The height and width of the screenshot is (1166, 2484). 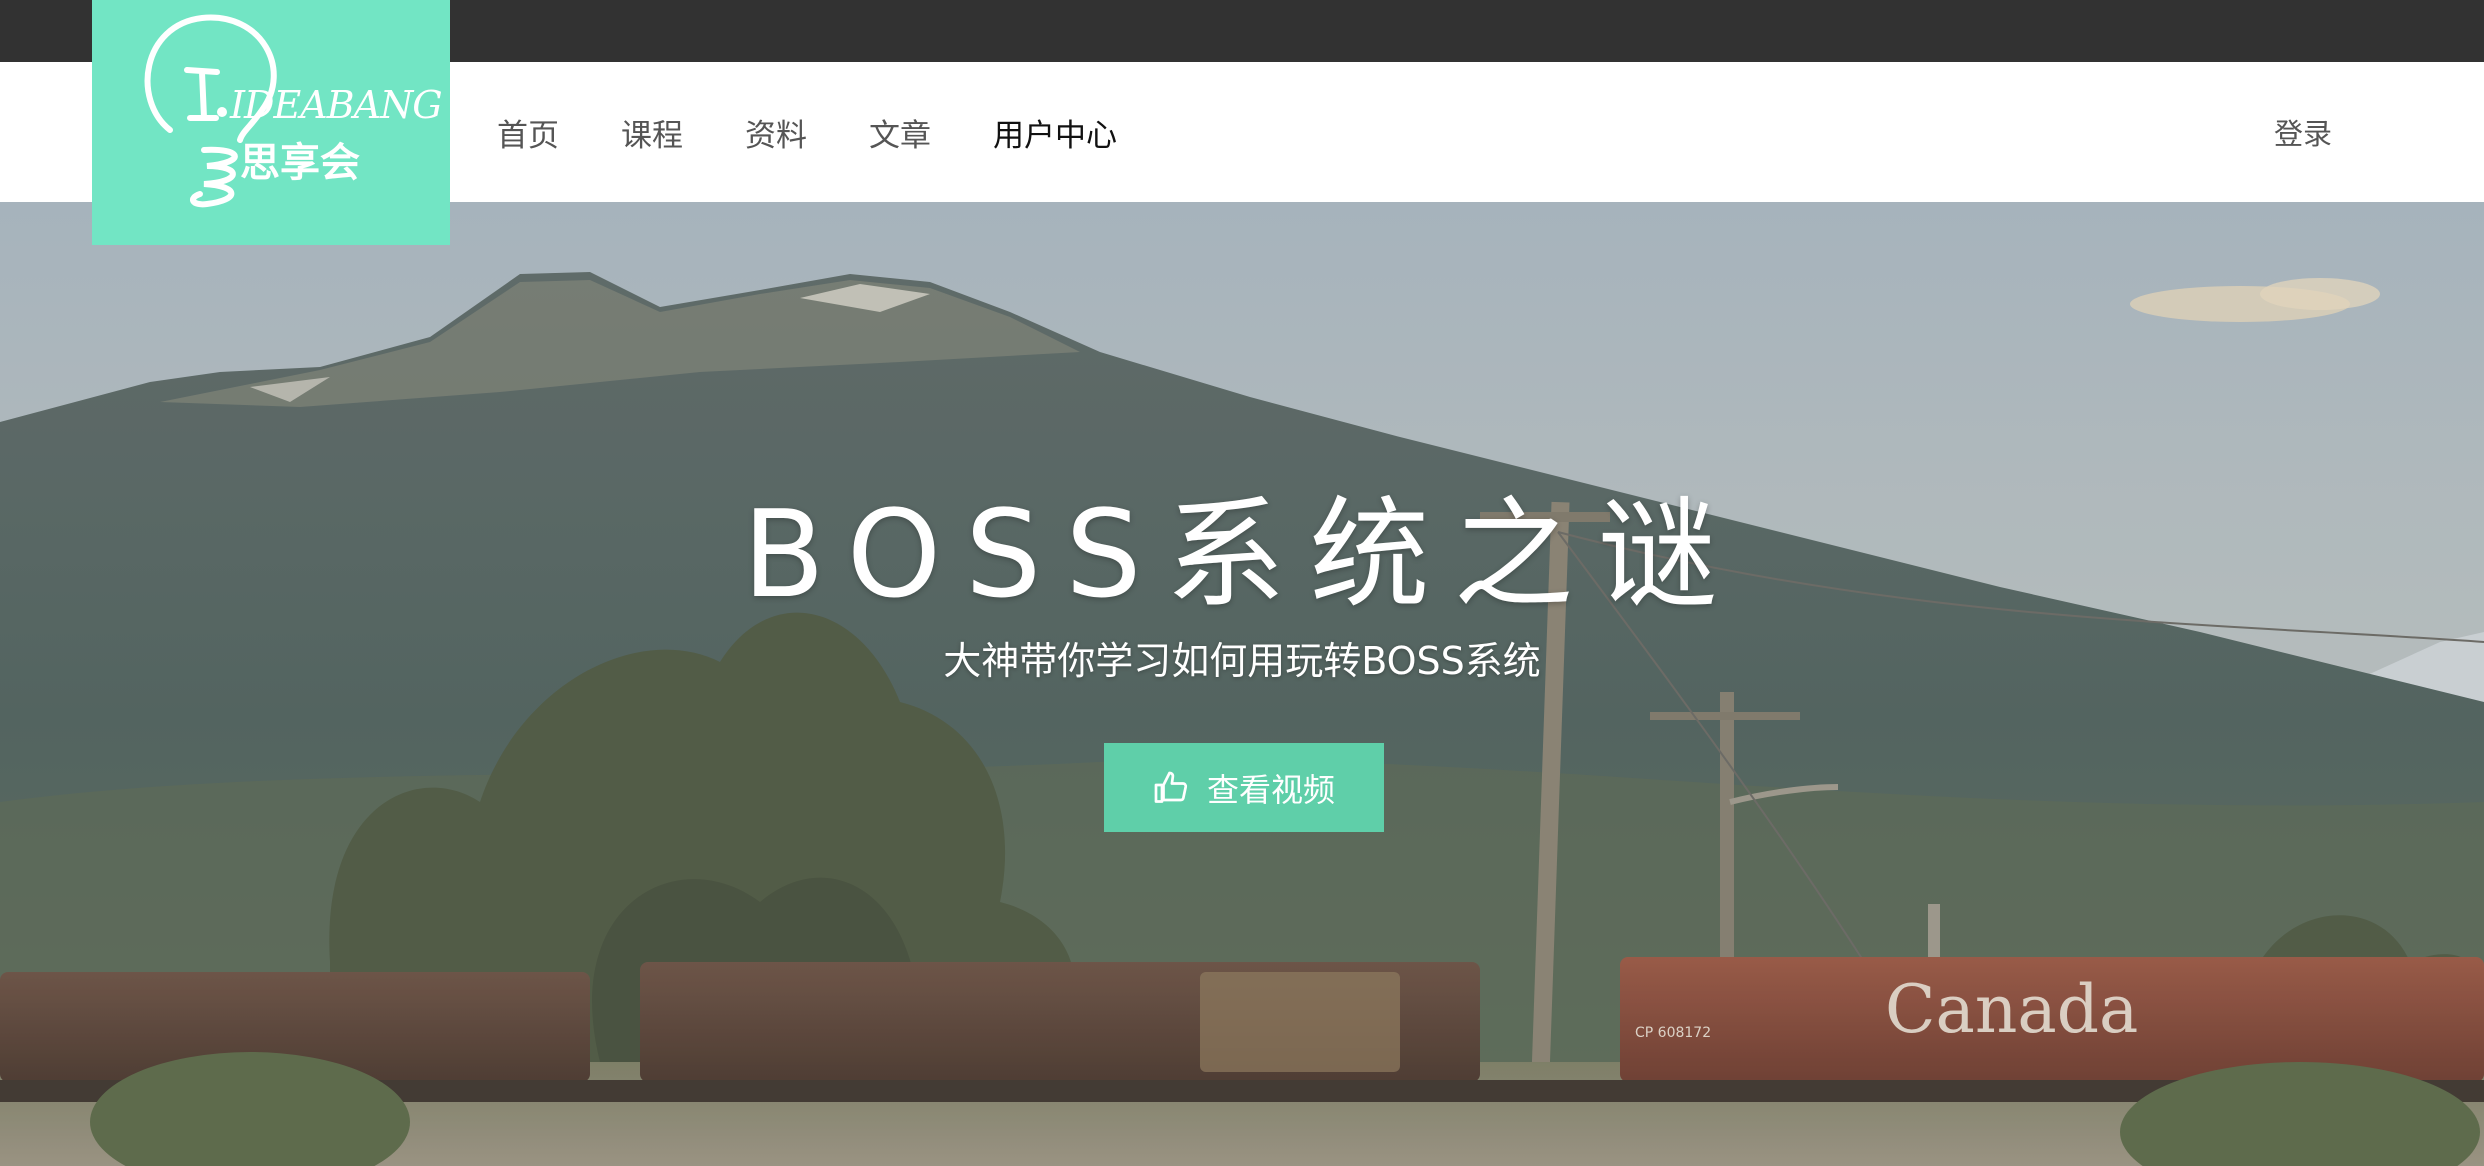 What do you see at coordinates (1055, 132) in the screenshot?
I see `nav-item-user-center: 用户中心` at bounding box center [1055, 132].